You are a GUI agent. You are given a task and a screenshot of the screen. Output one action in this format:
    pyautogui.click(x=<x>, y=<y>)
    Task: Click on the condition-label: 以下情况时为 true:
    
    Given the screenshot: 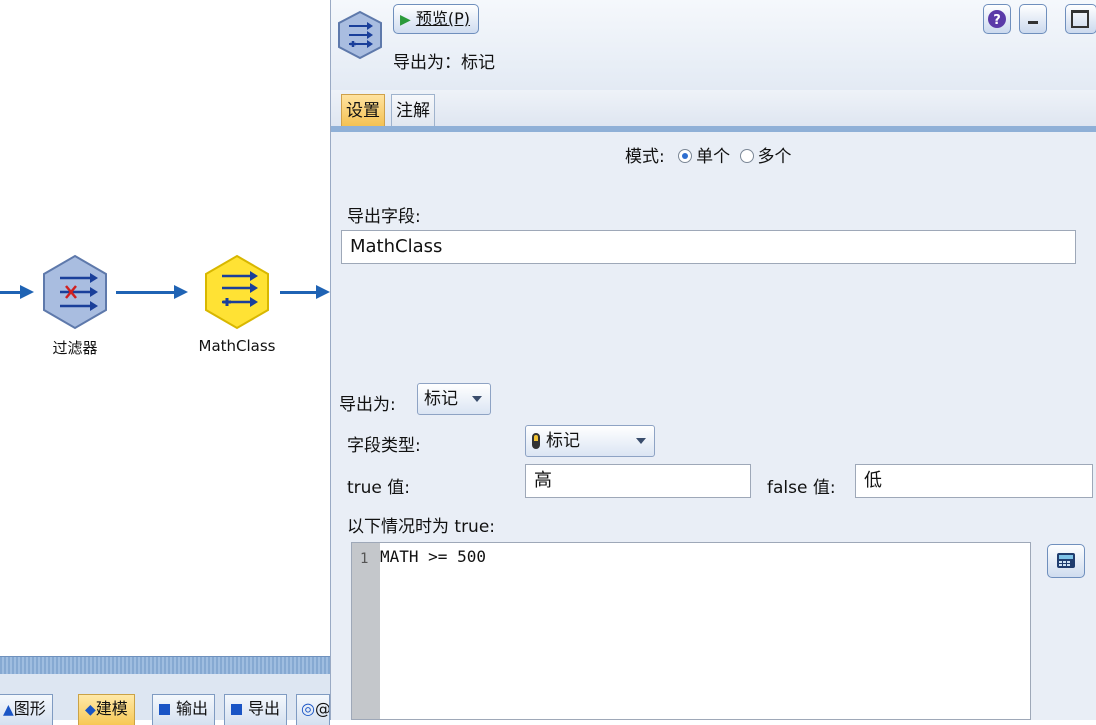 What is the action you would take?
    pyautogui.click(x=421, y=527)
    